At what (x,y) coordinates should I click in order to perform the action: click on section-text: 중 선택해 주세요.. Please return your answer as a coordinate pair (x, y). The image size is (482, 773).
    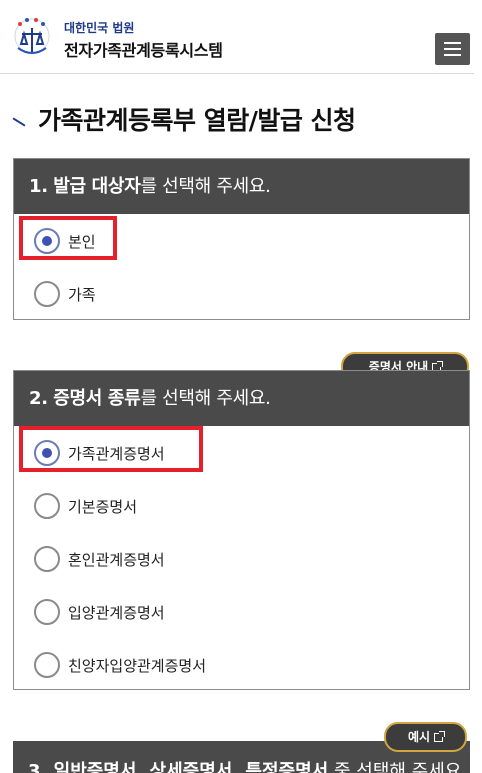
    Looking at the image, I should click on (398, 767).